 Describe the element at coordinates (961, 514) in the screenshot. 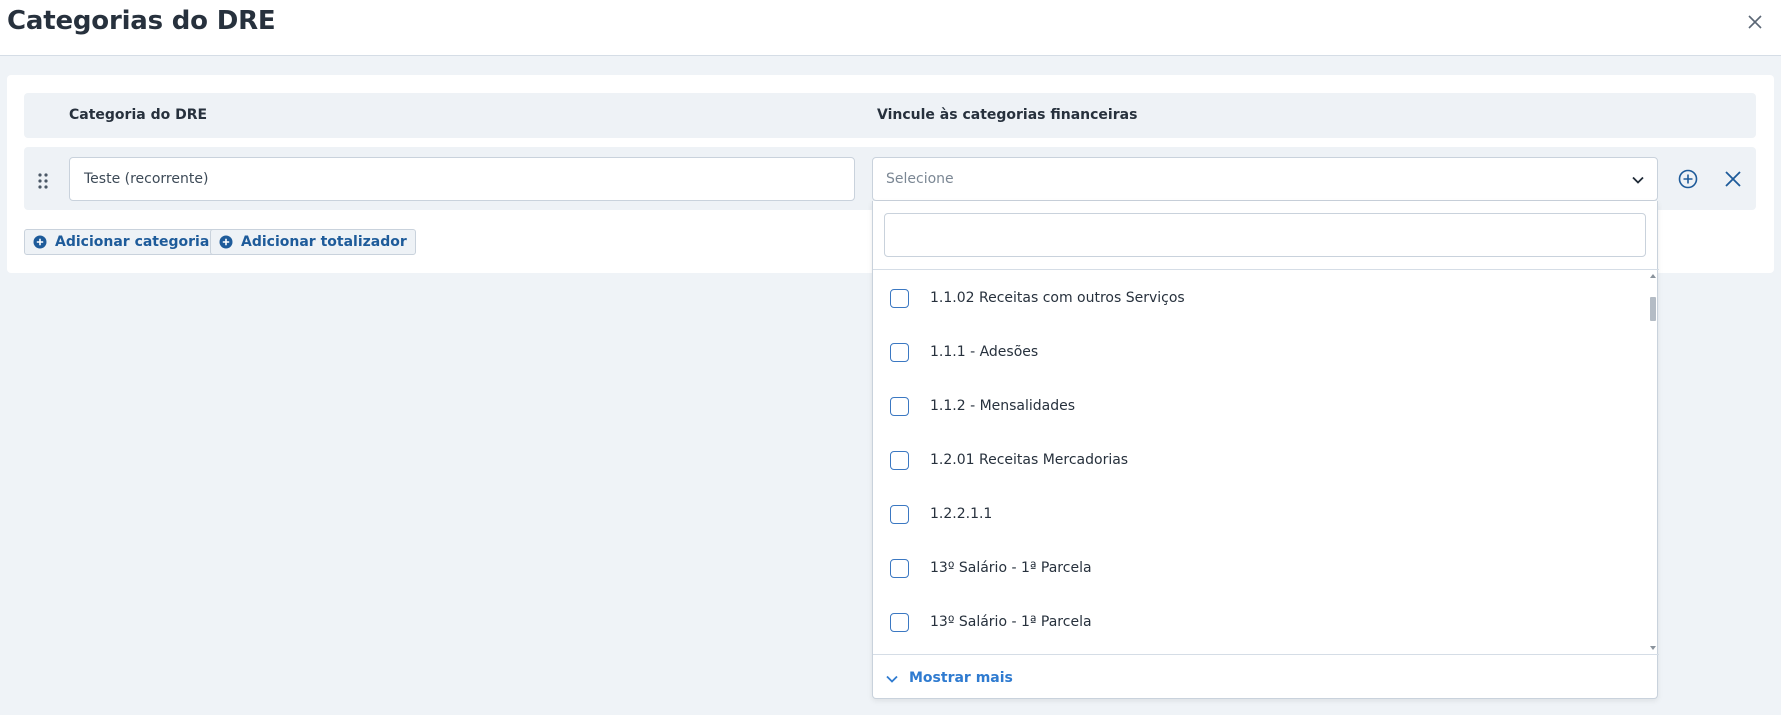

I see `option-label: 1.2.2.1.1` at that location.